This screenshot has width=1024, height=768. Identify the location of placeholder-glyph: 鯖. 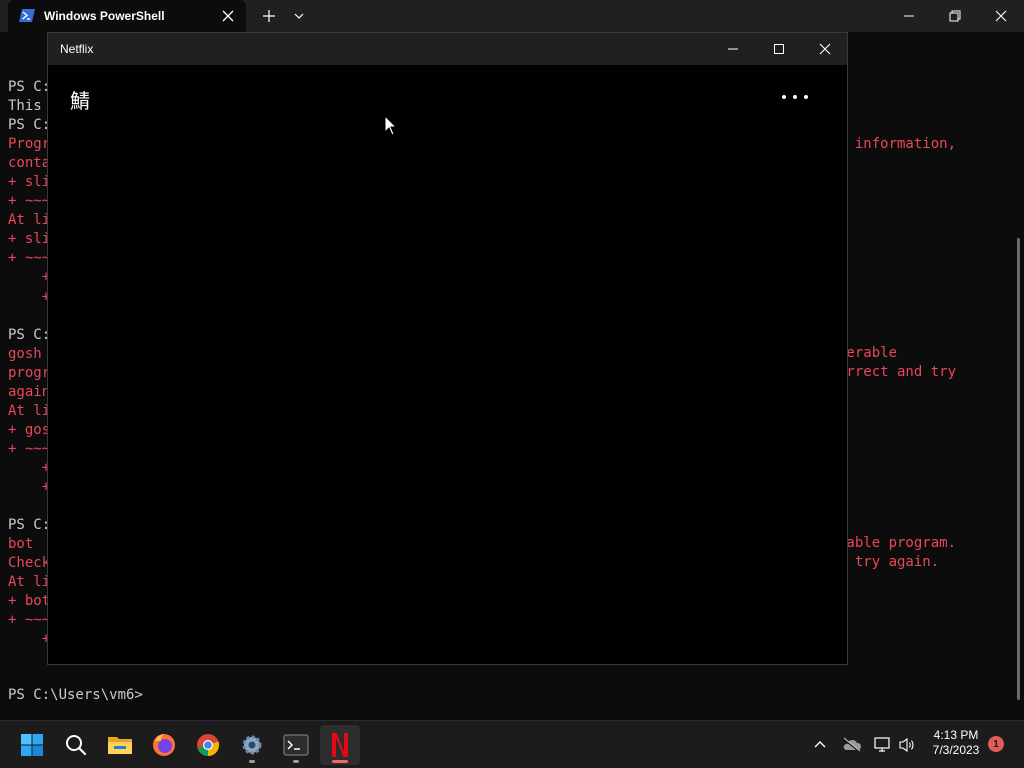
(80, 101).